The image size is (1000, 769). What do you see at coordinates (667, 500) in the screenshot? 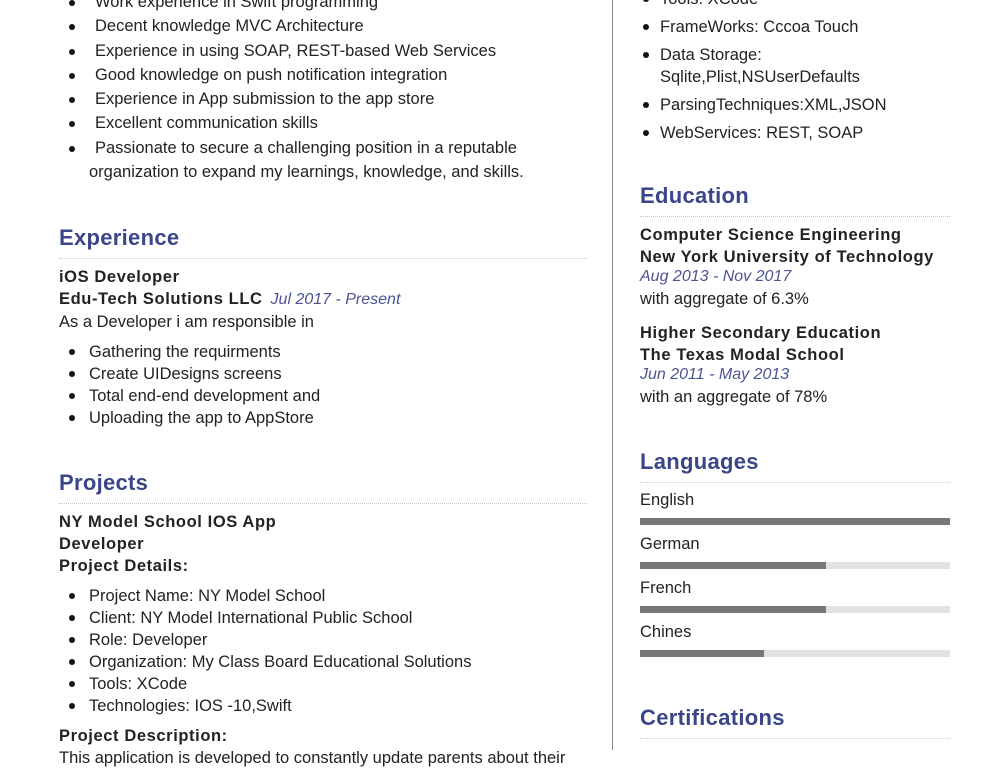
I see `language-name: English` at bounding box center [667, 500].